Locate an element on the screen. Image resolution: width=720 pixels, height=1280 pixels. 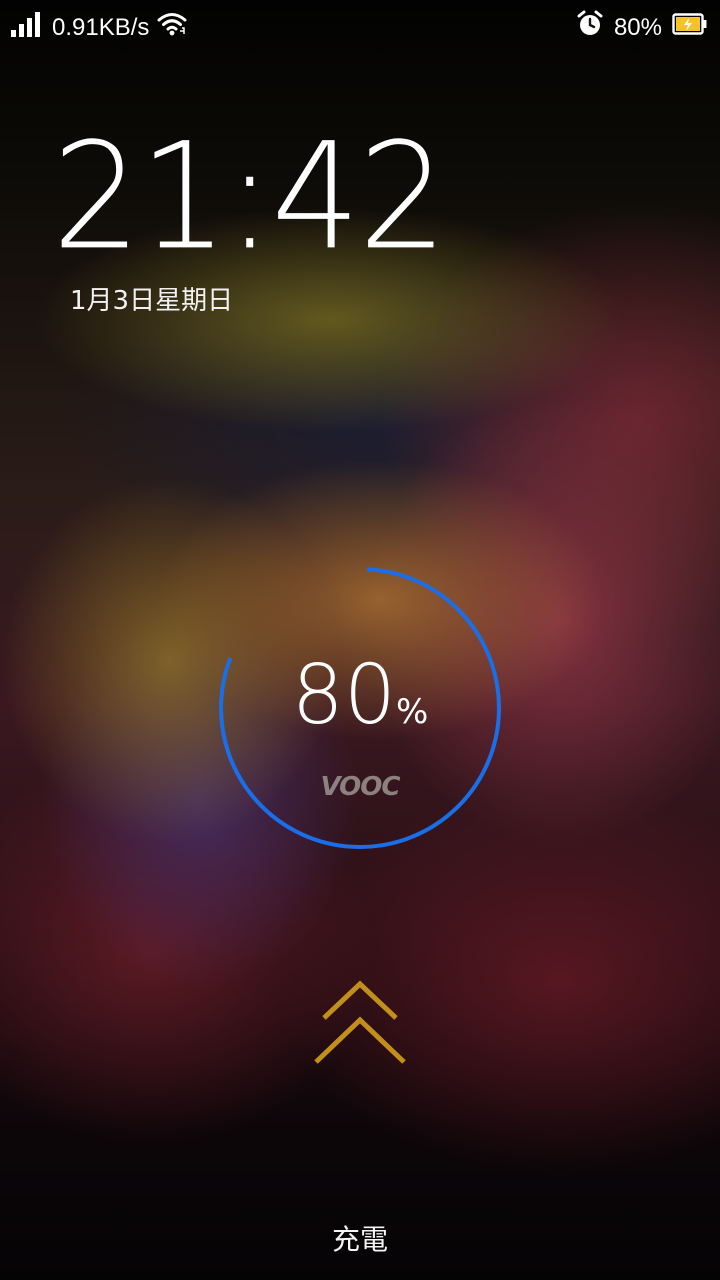
charging-label: 充電 is located at coordinates (359, 1239).